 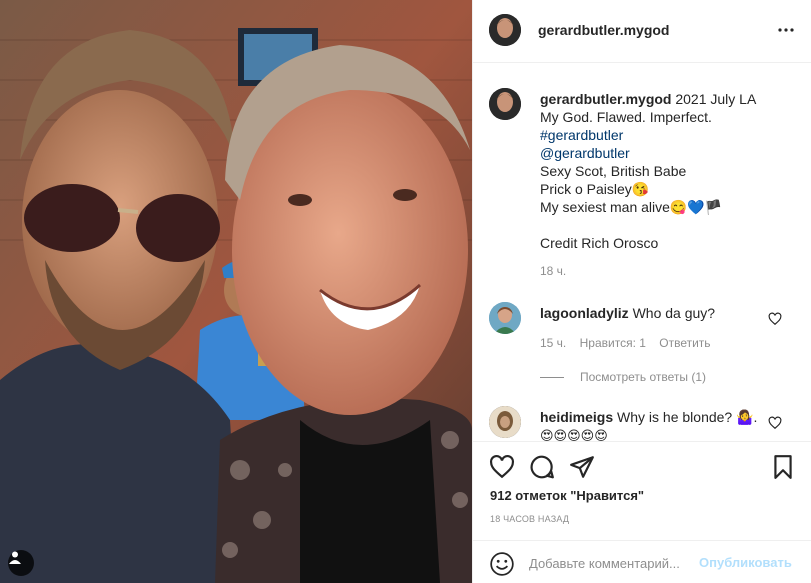 What do you see at coordinates (599, 243) in the screenshot?
I see `caption-credit: Credit Rich Orosco` at bounding box center [599, 243].